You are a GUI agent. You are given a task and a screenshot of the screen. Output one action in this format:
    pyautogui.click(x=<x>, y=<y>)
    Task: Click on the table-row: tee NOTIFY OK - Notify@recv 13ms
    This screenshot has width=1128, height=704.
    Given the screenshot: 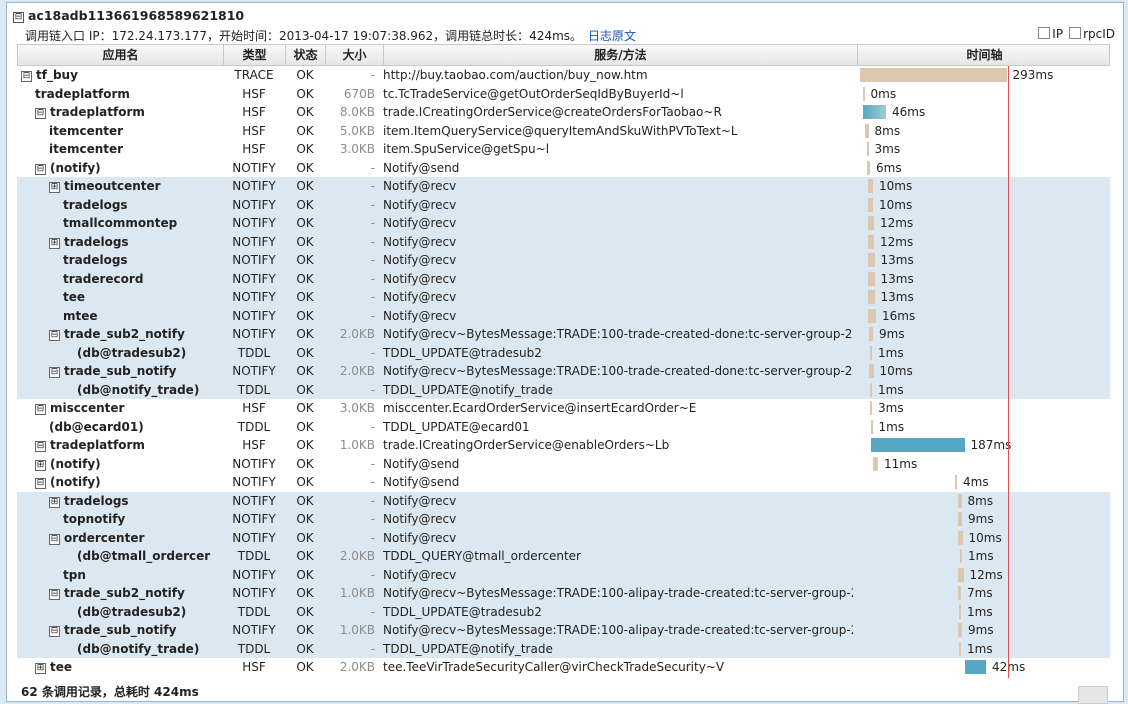 What is the action you would take?
    pyautogui.click(x=563, y=297)
    